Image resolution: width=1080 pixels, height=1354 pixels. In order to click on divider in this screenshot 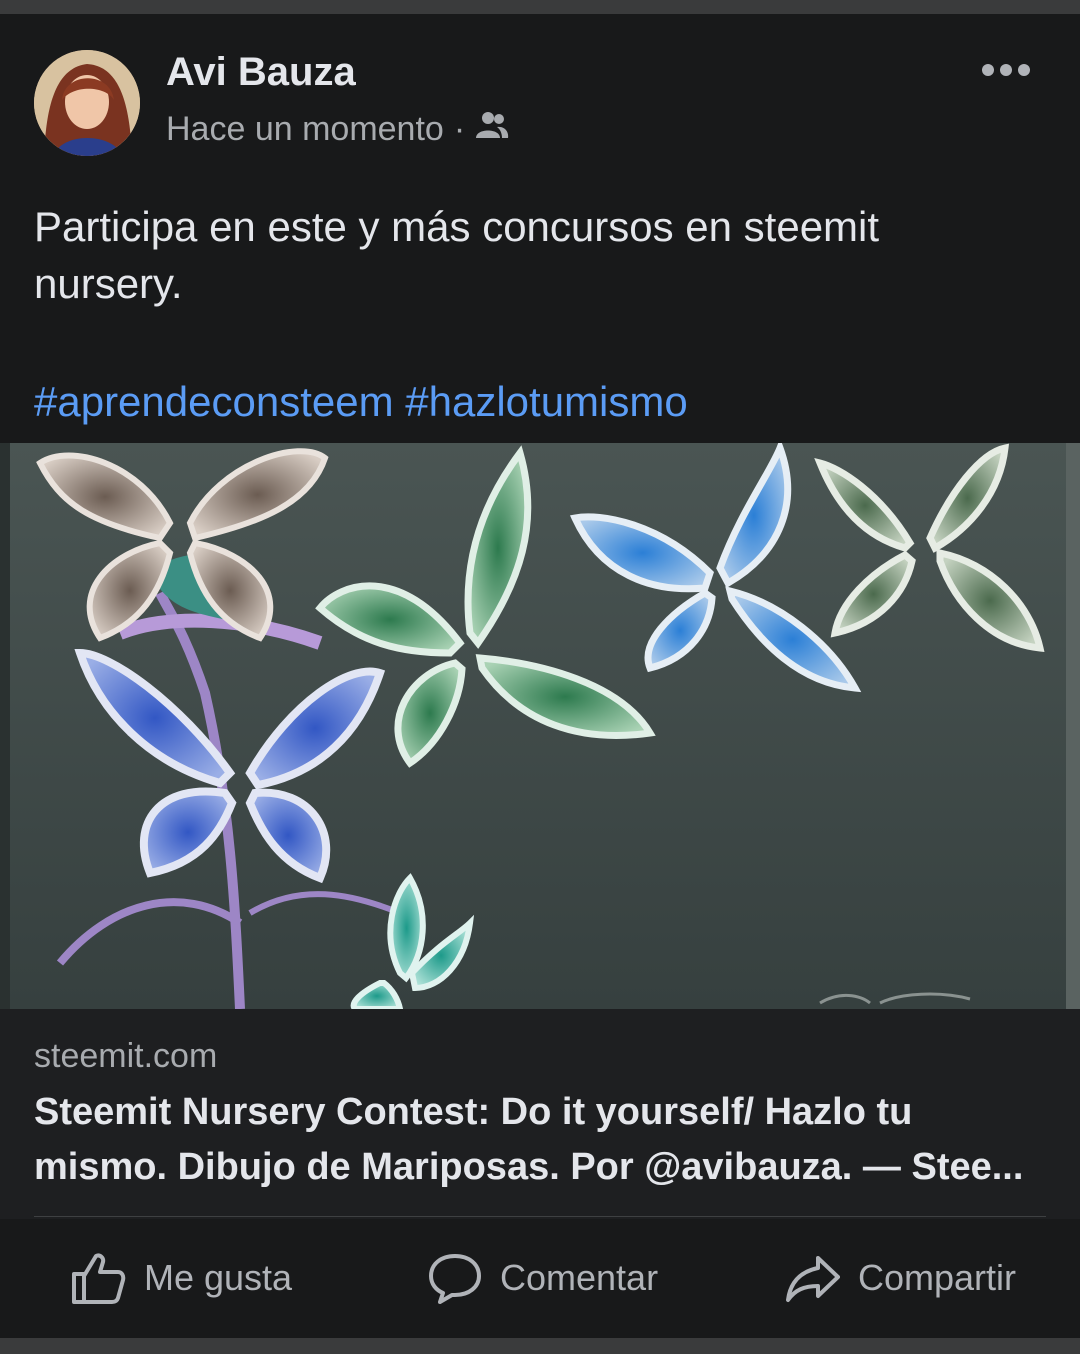, I will do `click(540, 1216)`.